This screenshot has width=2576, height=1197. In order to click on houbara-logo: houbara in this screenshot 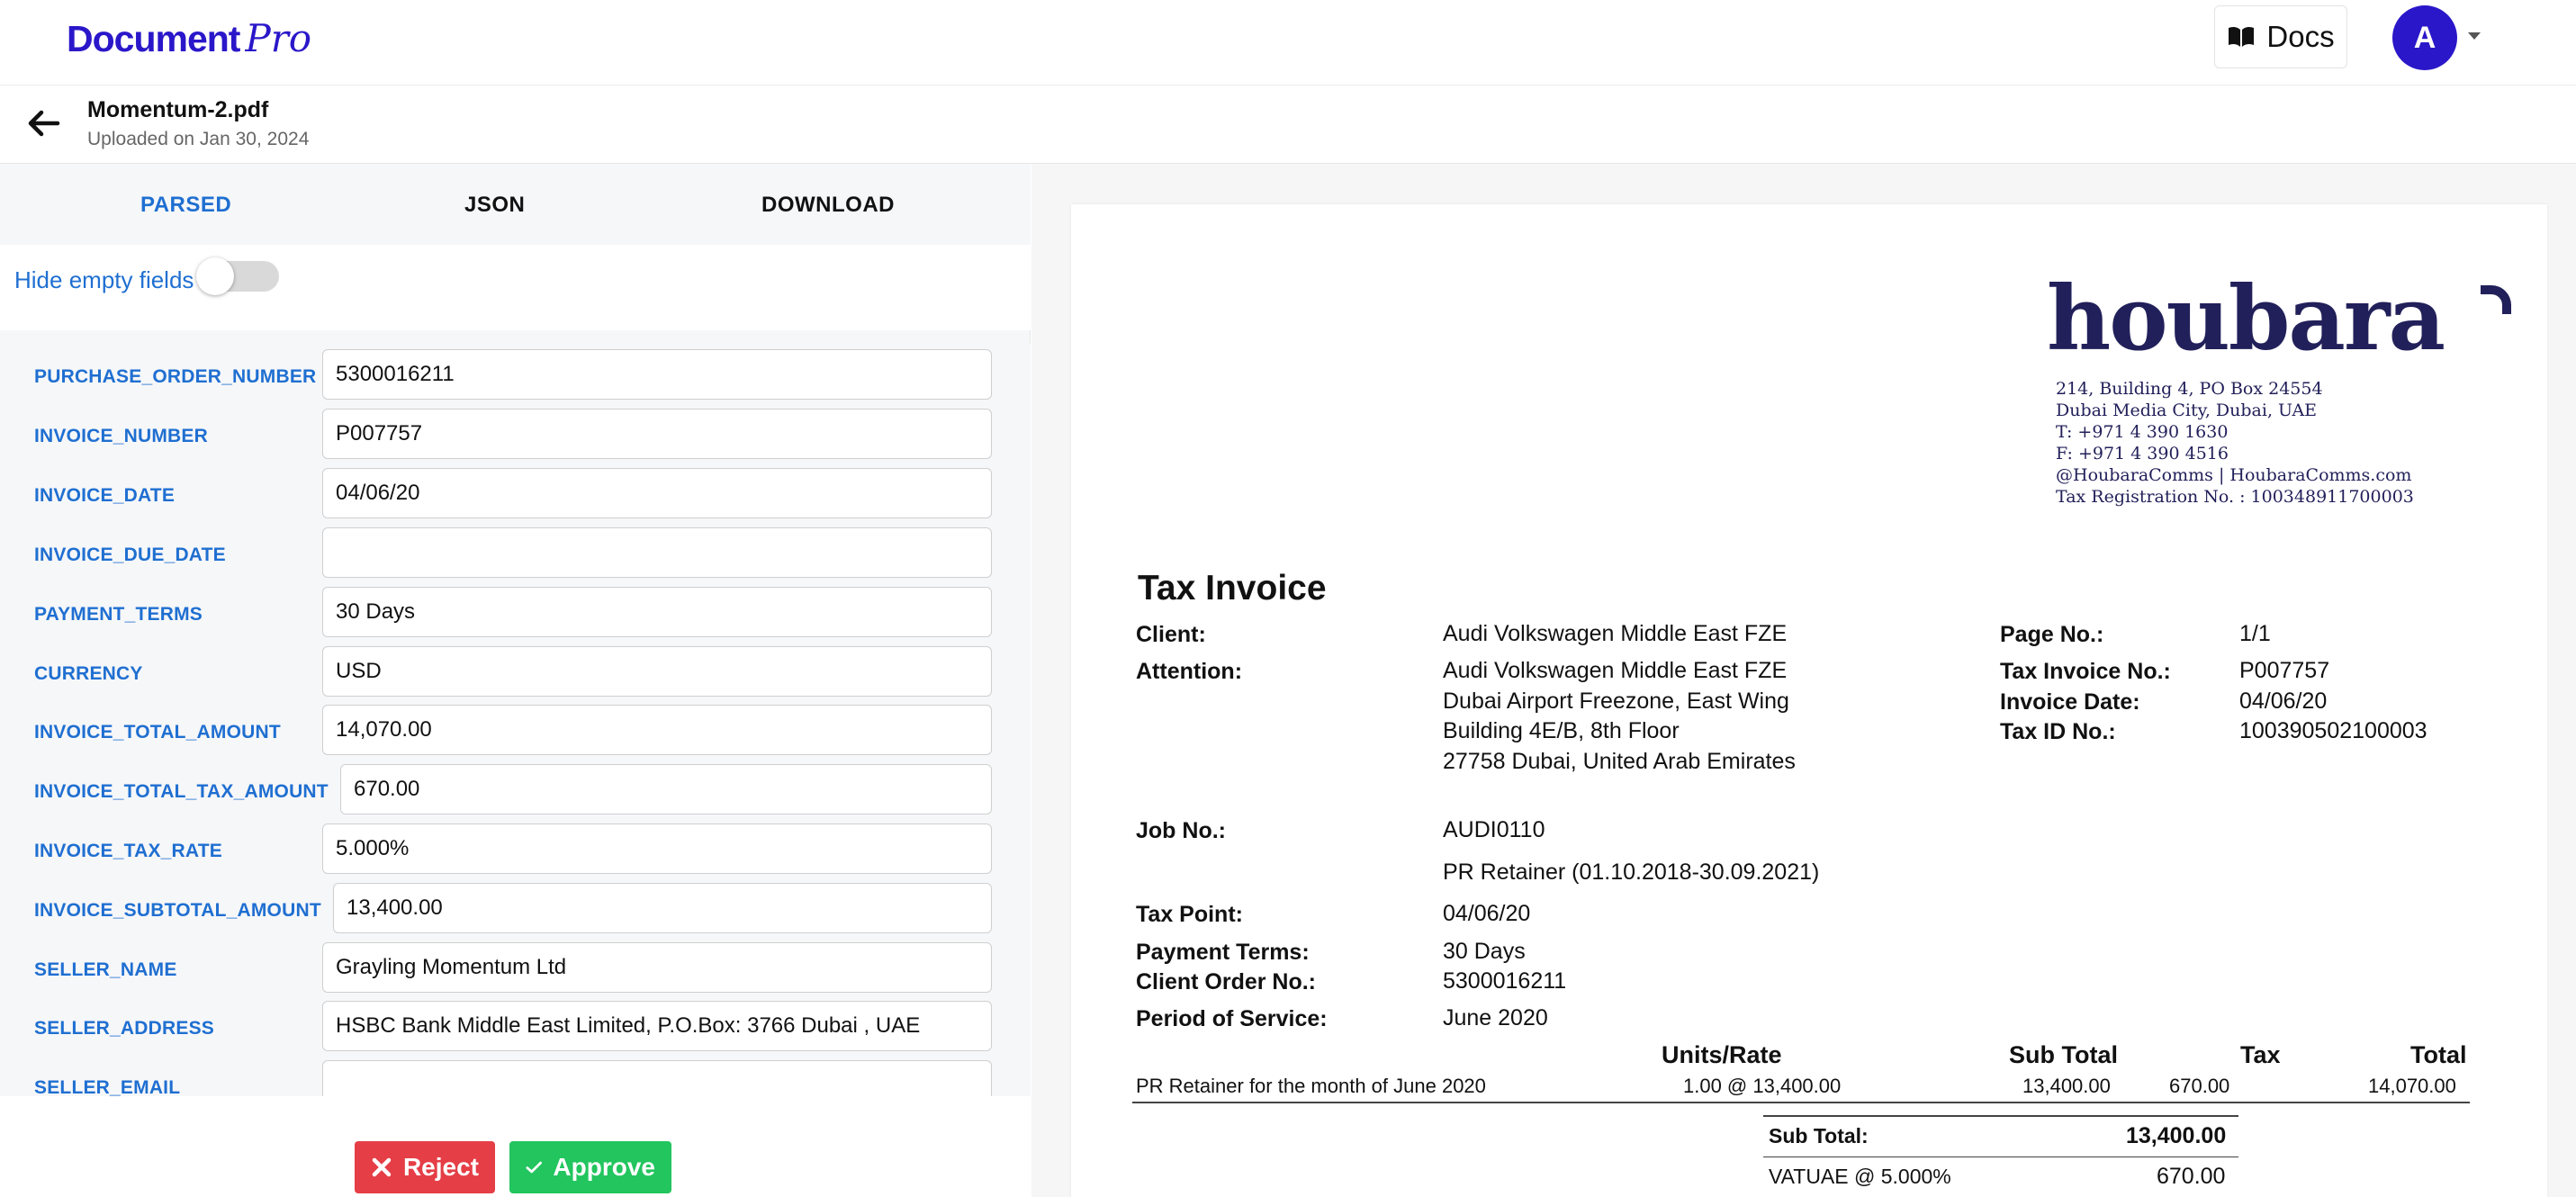, I will do `click(2246, 319)`.